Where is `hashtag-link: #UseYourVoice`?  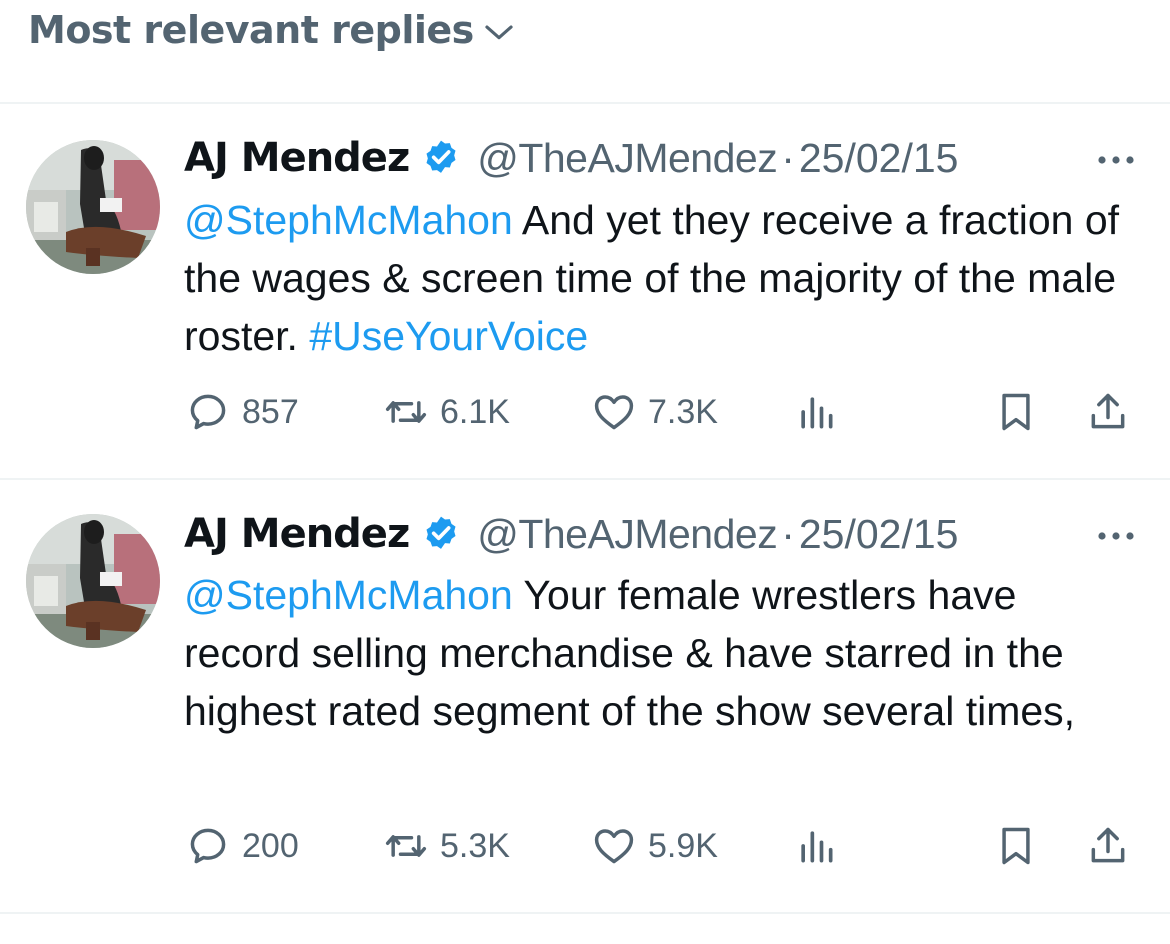
hashtag-link: #UseYourVoice is located at coordinates (448, 336).